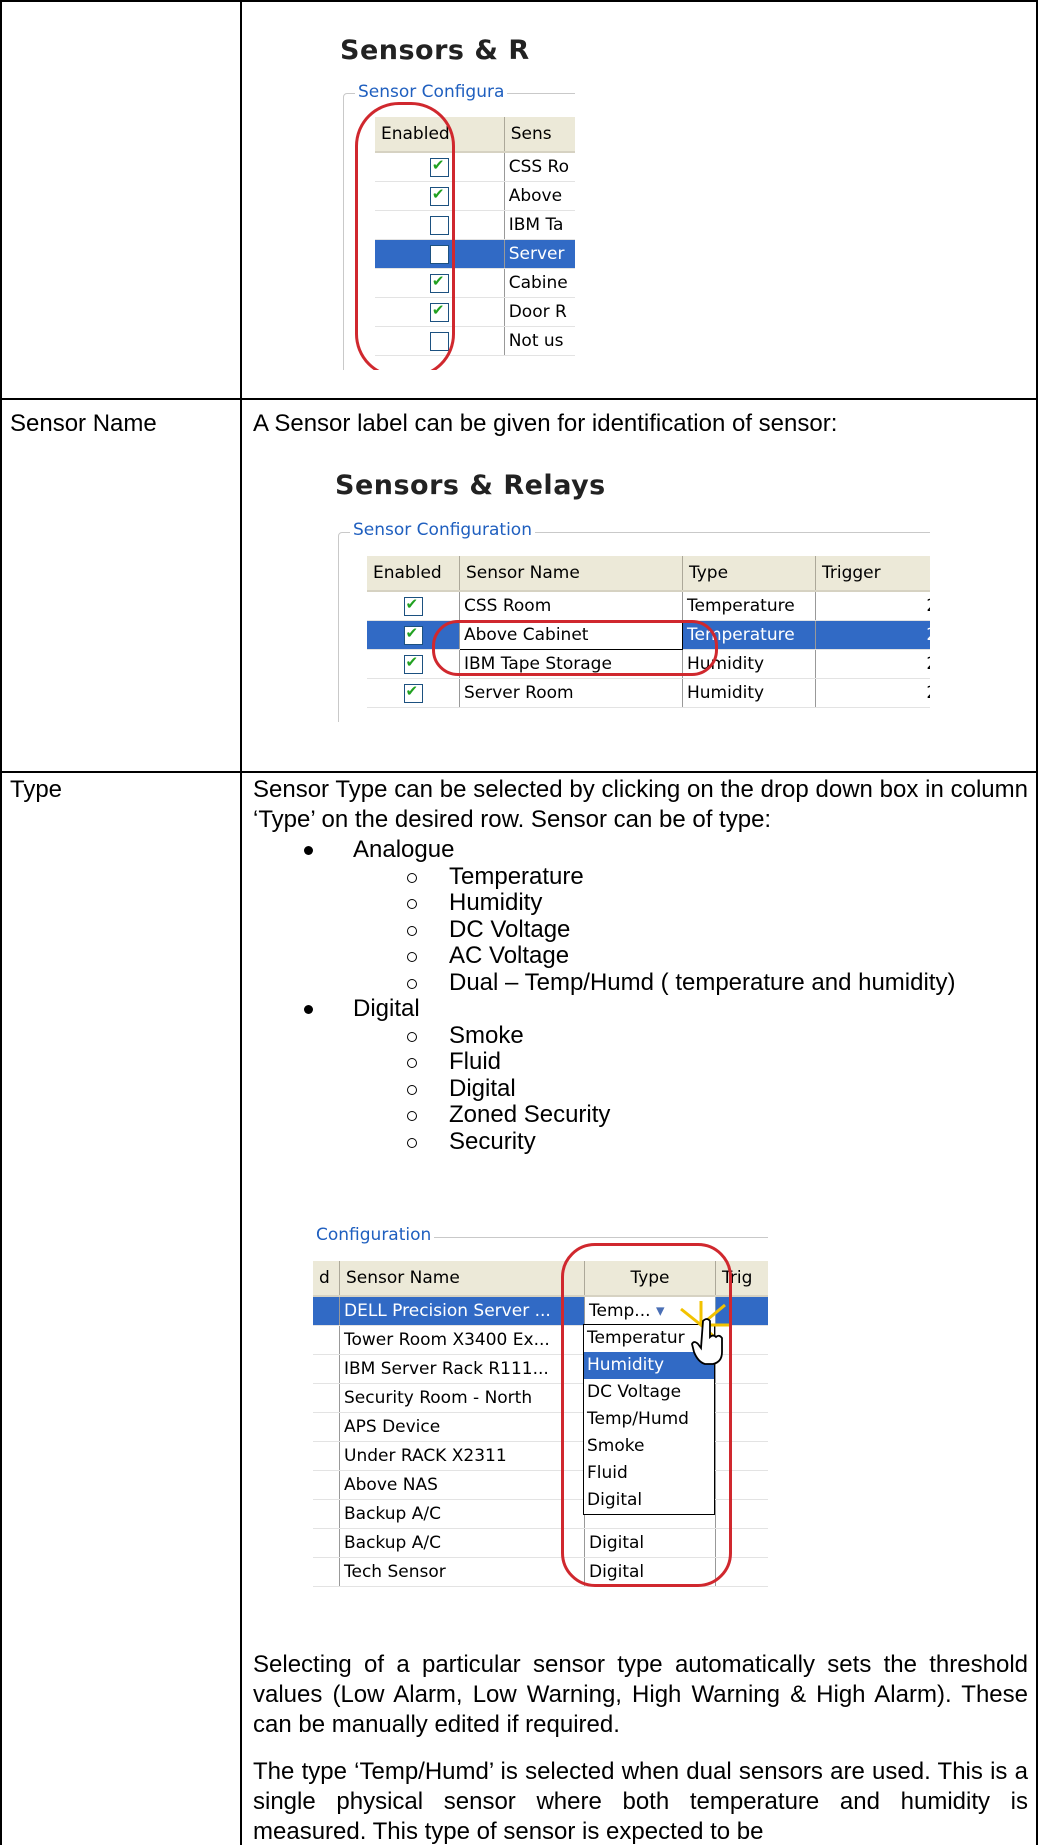 The height and width of the screenshot is (1847, 1038). I want to click on sensor-name-cell: Under RACK X2311, so click(462, 1456).